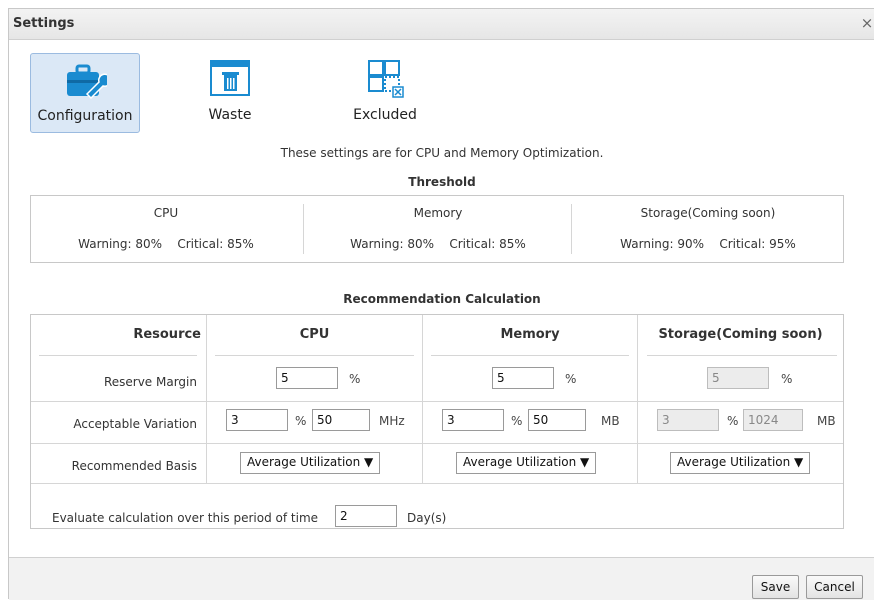  What do you see at coordinates (738, 378) in the screenshot?
I see `storage-reserve-margin-input` at bounding box center [738, 378].